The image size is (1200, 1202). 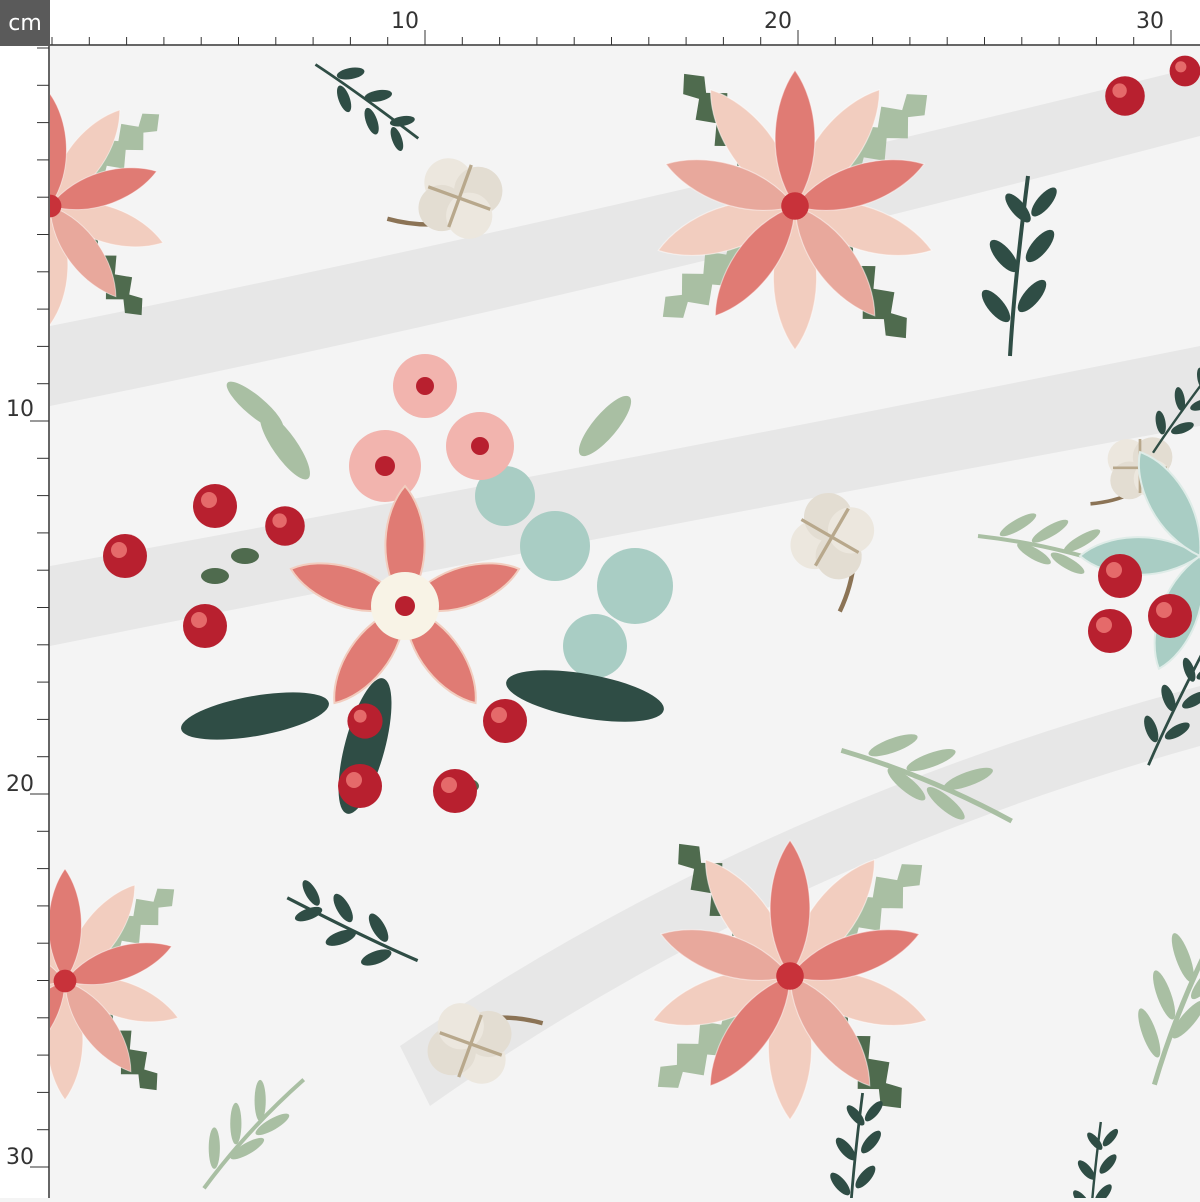 What do you see at coordinates (1150, 21) in the screenshot?
I see `top-label-30: 30` at bounding box center [1150, 21].